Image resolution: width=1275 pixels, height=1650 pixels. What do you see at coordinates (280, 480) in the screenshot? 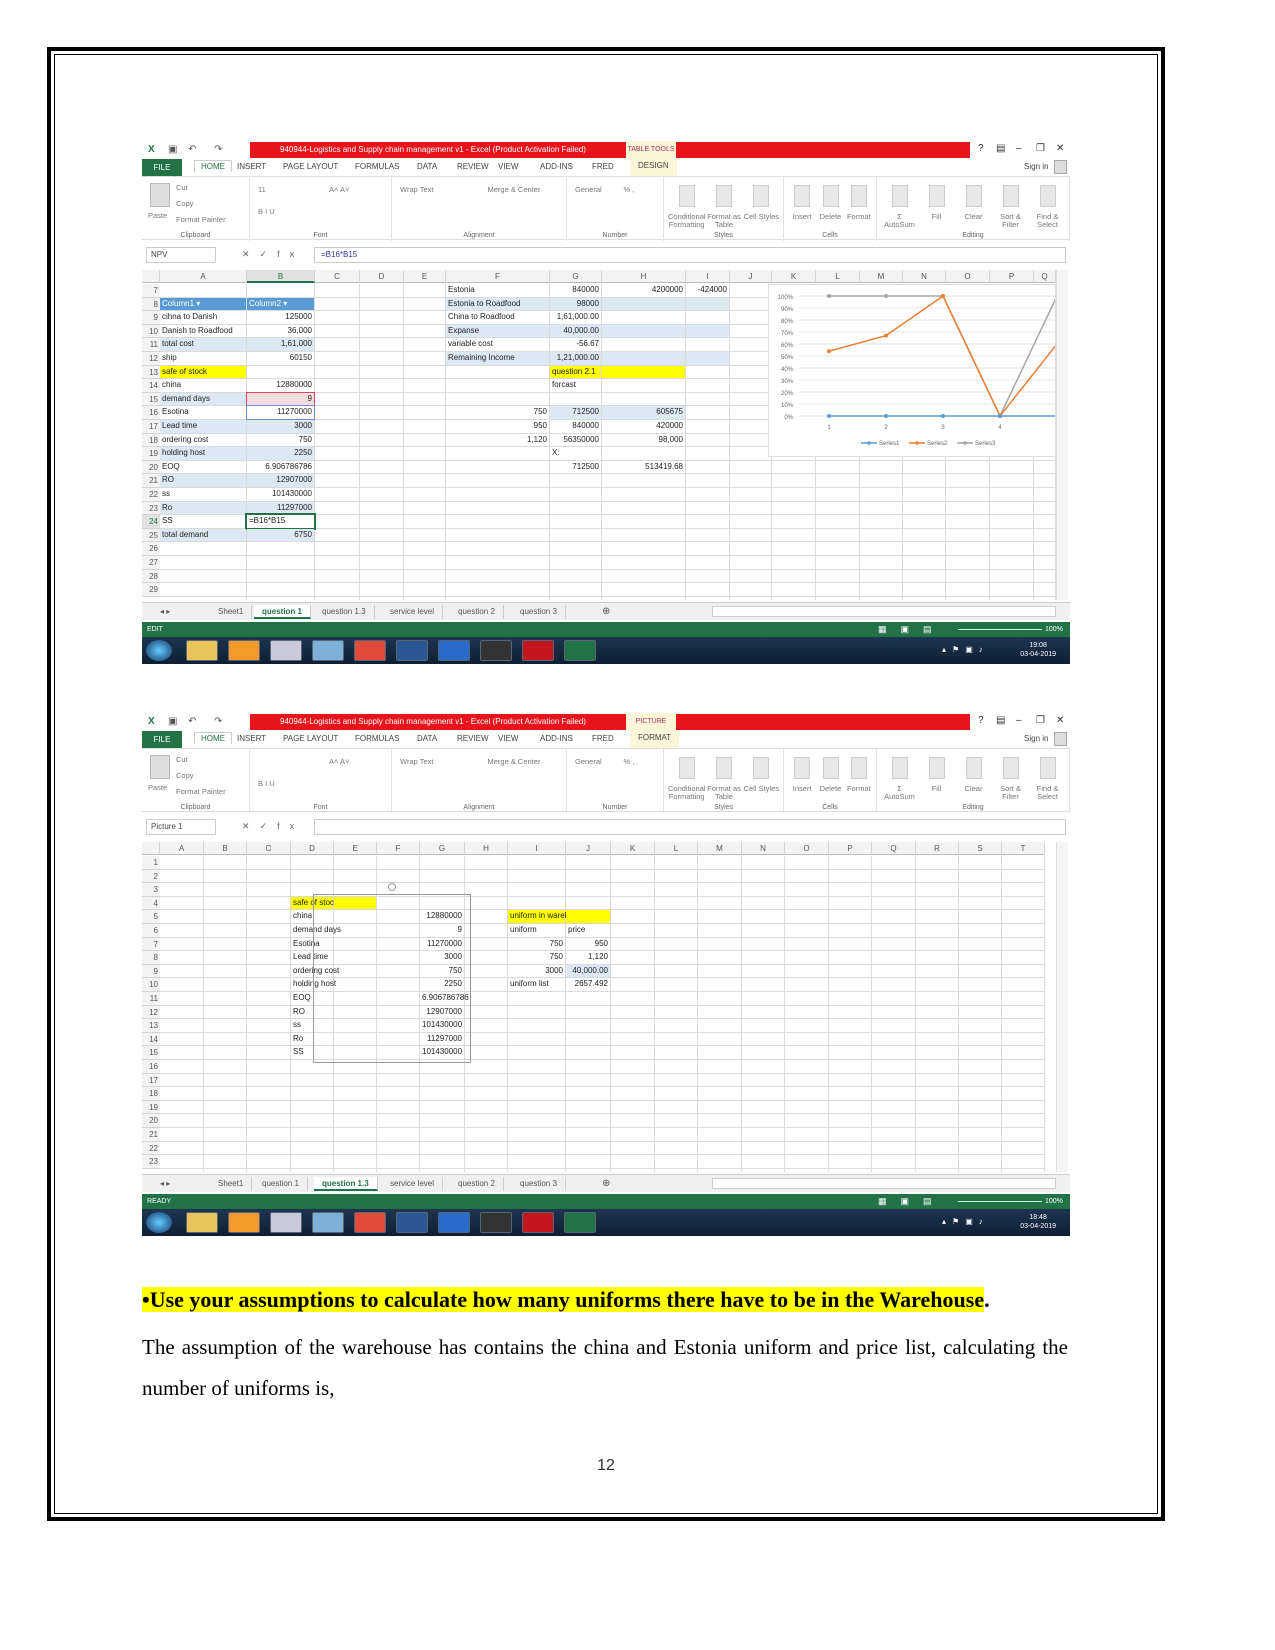
I see `cell-B21: 12907000` at bounding box center [280, 480].